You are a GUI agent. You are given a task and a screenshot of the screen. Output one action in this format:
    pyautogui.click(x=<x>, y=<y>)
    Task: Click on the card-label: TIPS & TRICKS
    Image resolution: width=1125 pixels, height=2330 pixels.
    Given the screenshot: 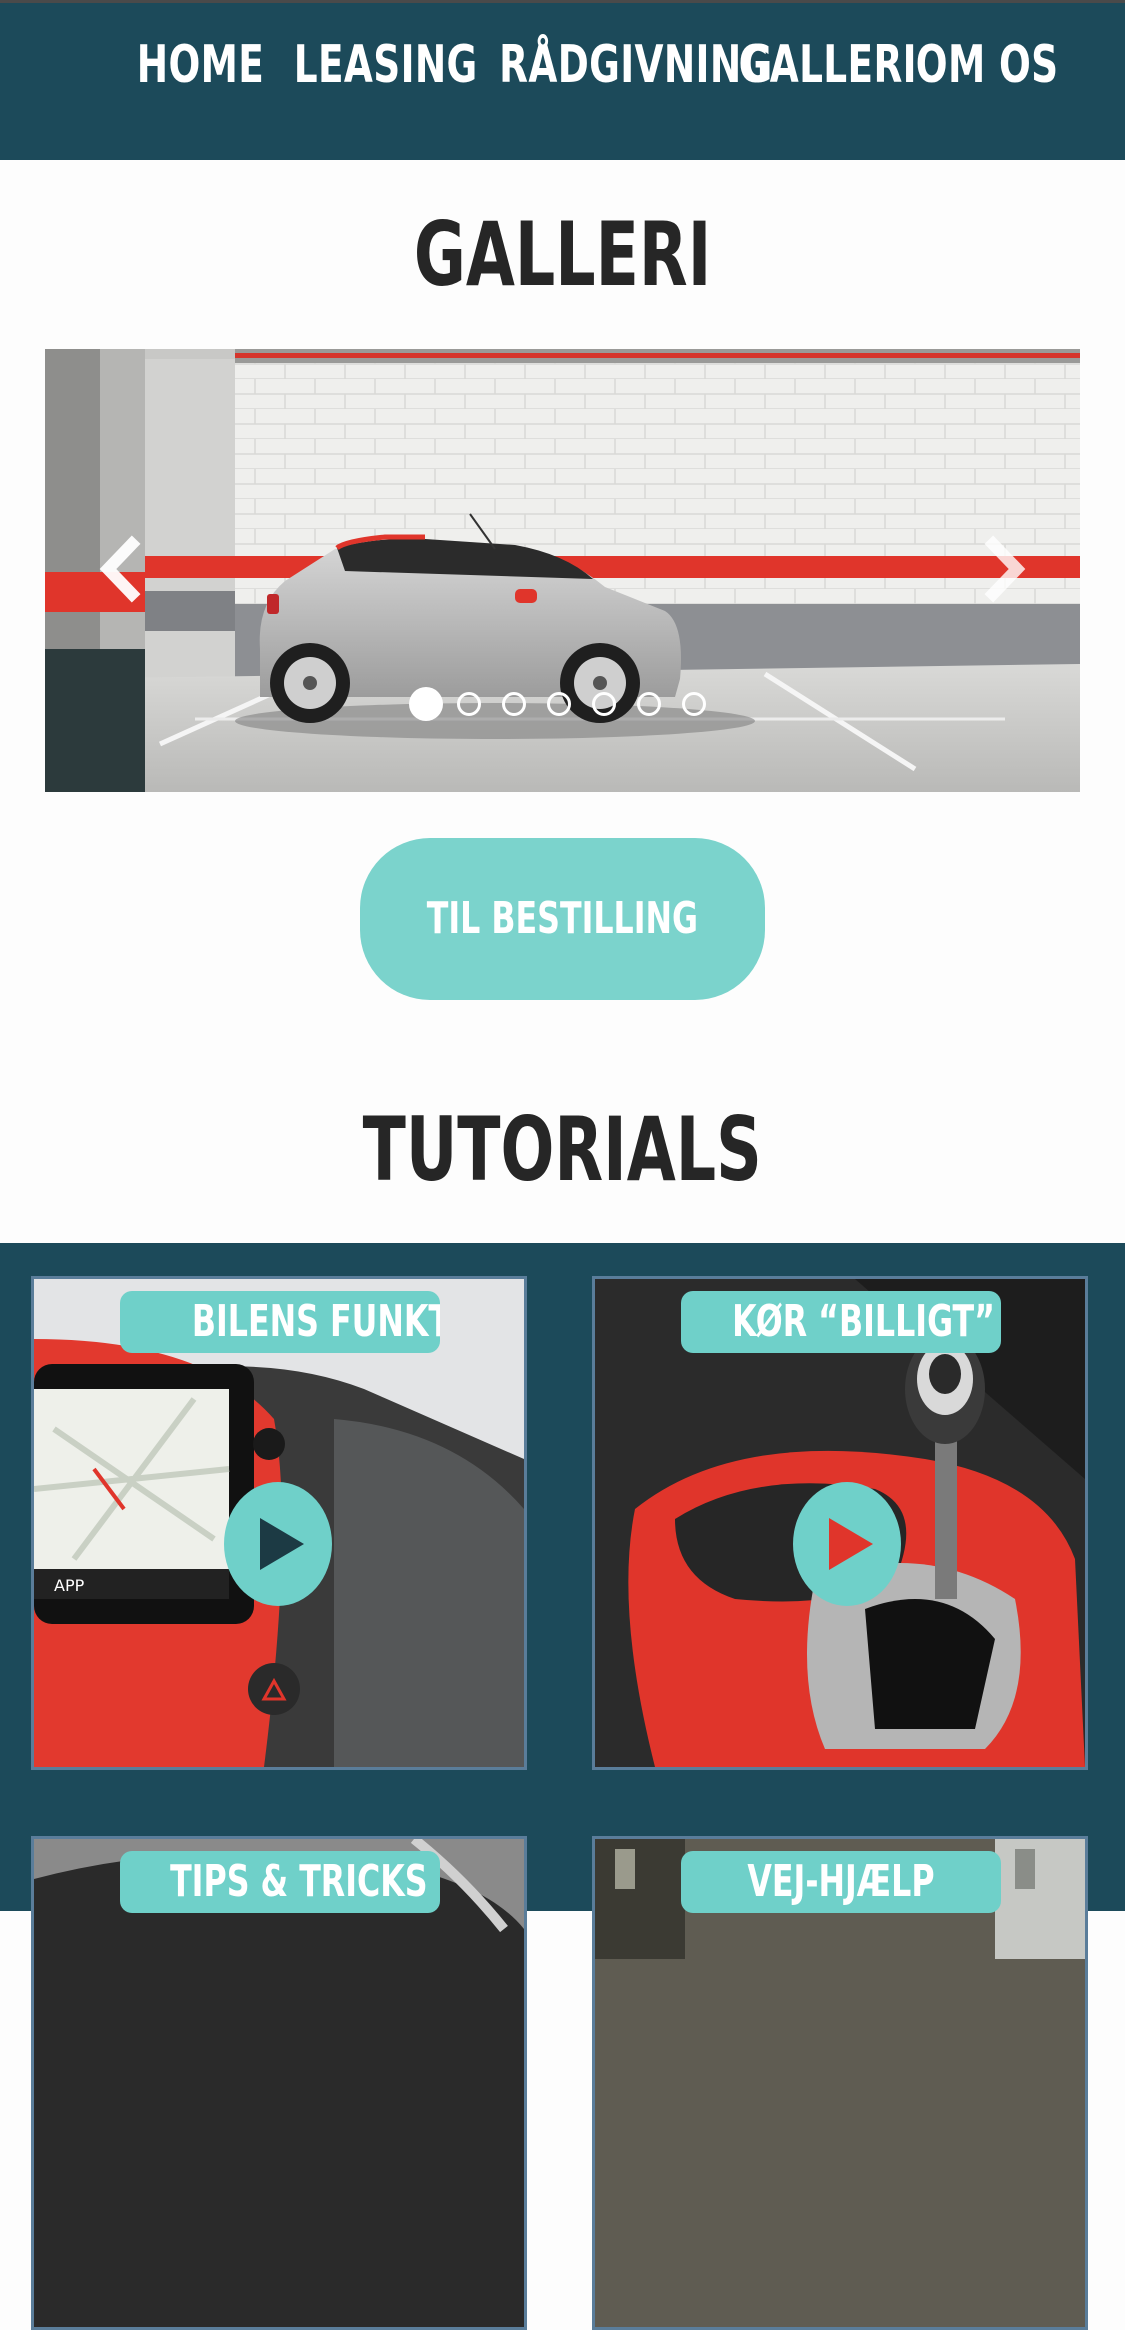 What is the action you would take?
    pyautogui.click(x=280, y=1882)
    